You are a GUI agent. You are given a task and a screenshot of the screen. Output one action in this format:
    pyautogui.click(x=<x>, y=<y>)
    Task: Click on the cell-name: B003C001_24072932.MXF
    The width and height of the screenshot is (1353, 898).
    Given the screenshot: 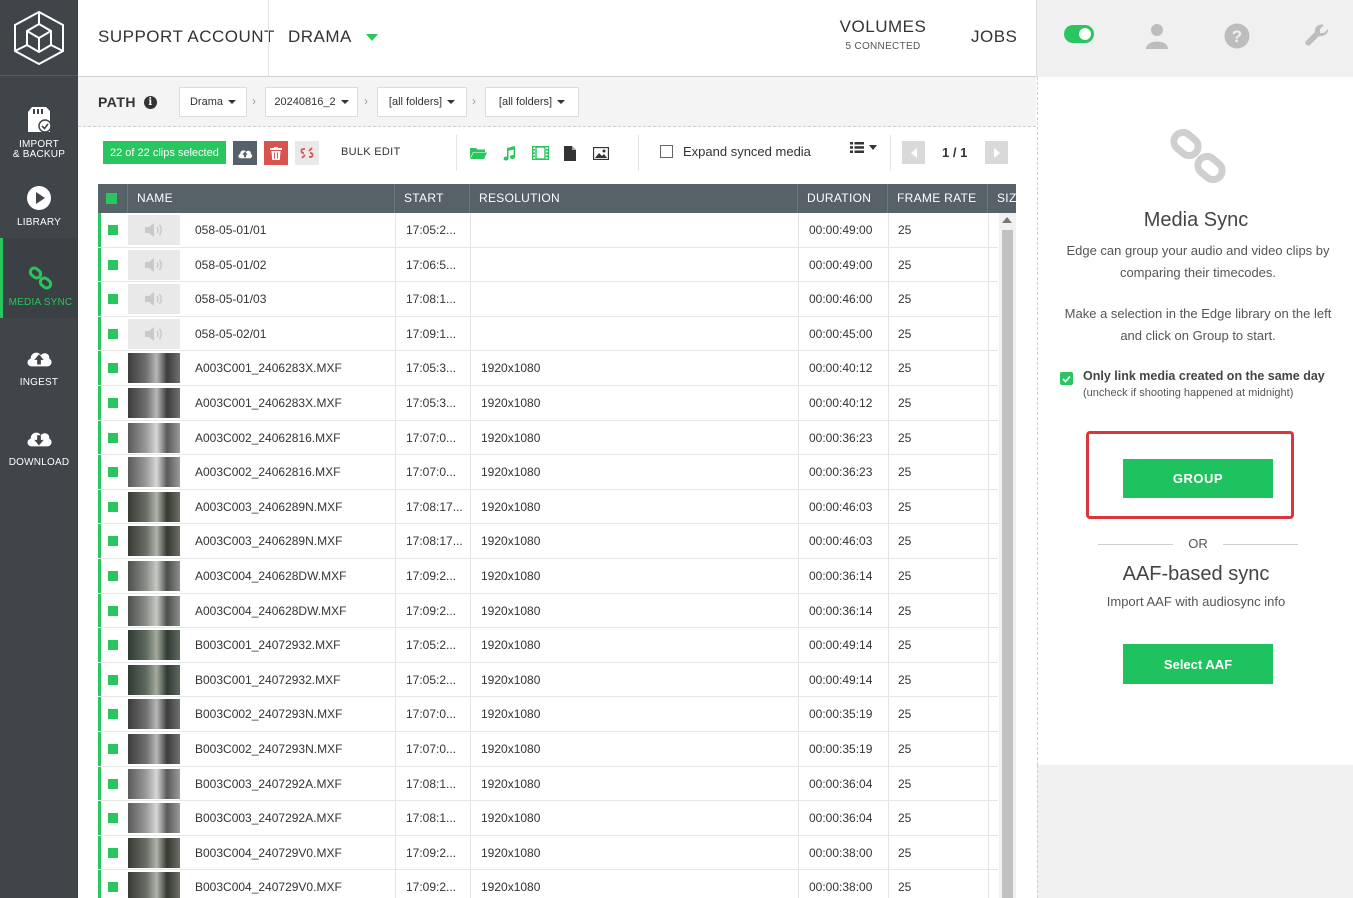 What is the action you would take?
    pyautogui.click(x=268, y=645)
    